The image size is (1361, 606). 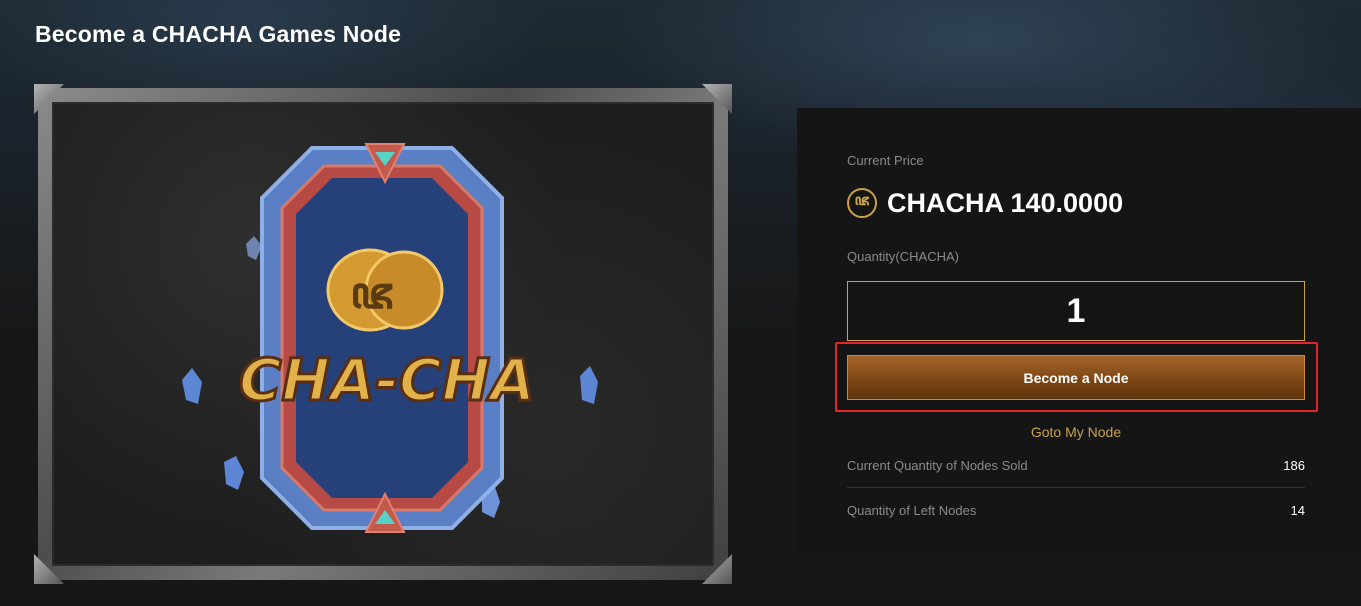 I want to click on page-title: Become a CHACHA Games Node, so click(x=218, y=34).